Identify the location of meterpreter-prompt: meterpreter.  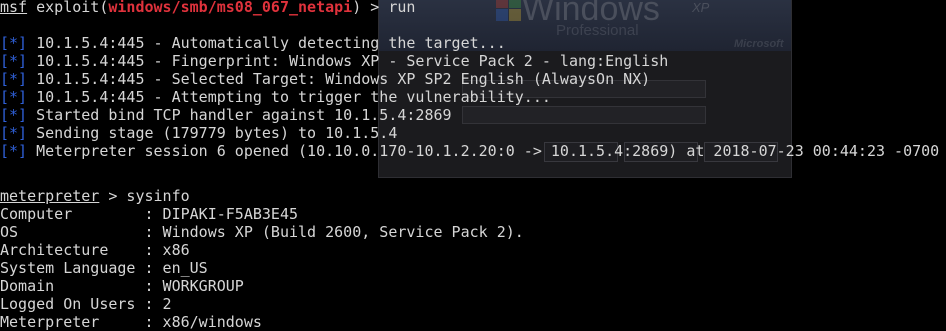
(50, 196).